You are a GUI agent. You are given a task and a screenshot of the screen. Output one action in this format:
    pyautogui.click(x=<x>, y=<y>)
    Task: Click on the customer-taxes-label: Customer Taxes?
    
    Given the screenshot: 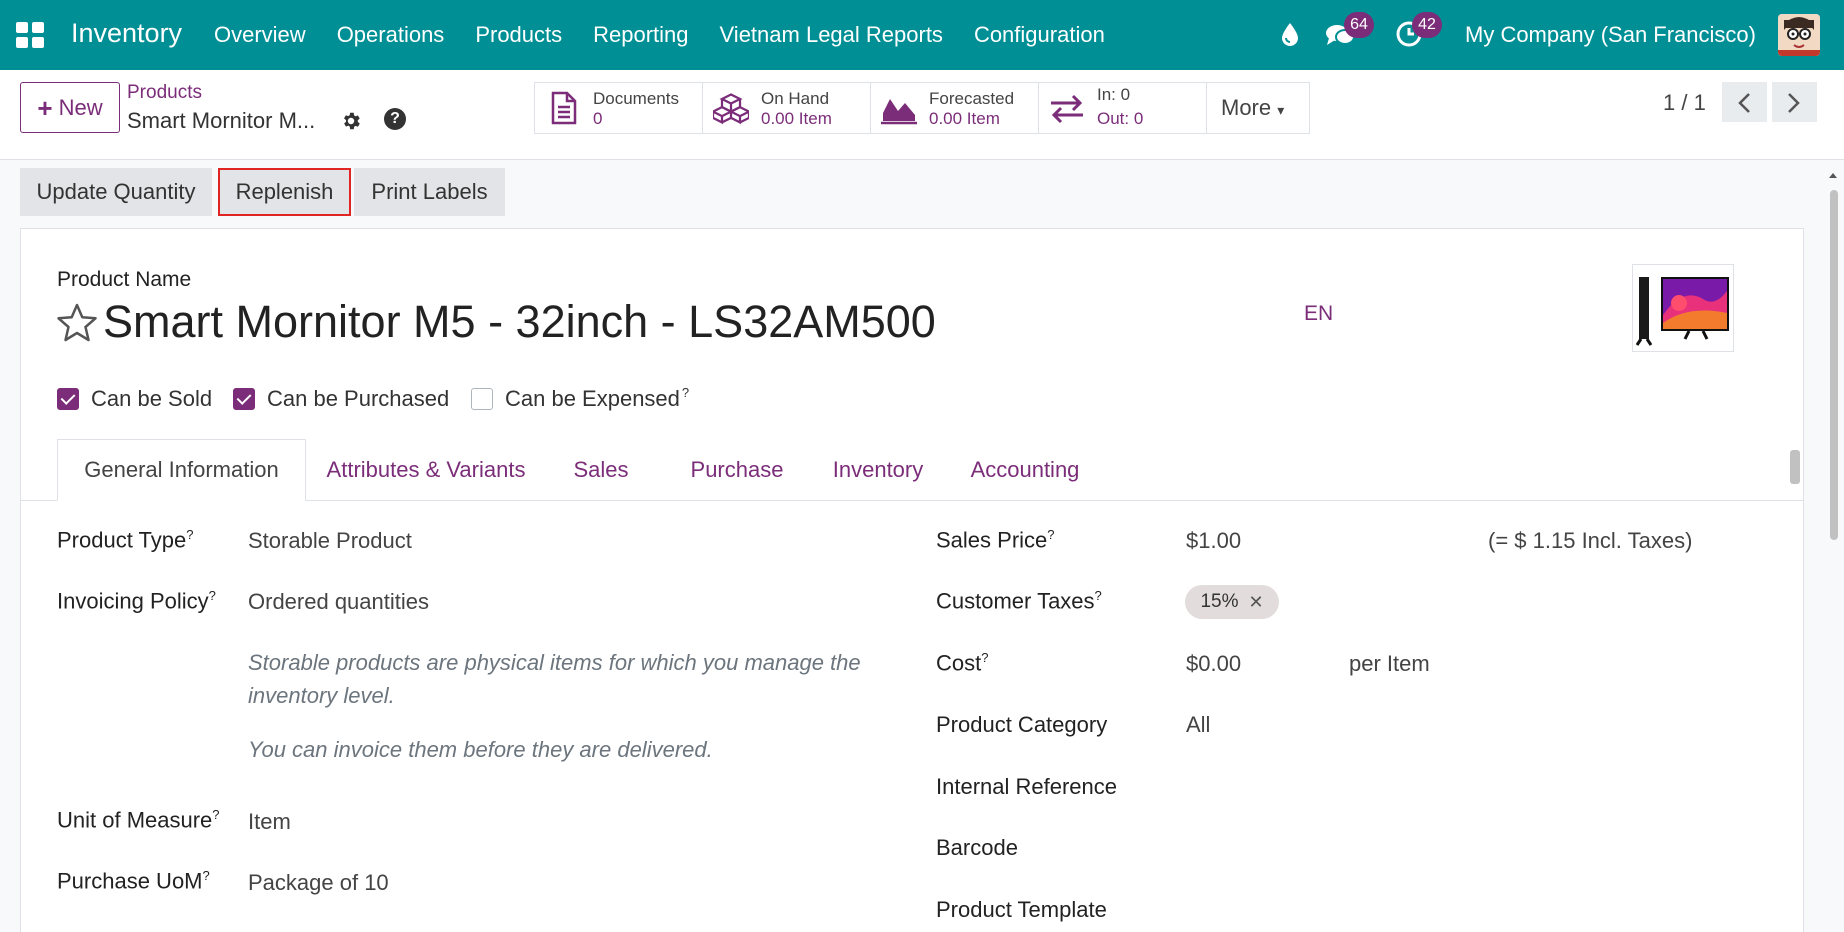 What is the action you would take?
    pyautogui.click(x=1019, y=601)
    